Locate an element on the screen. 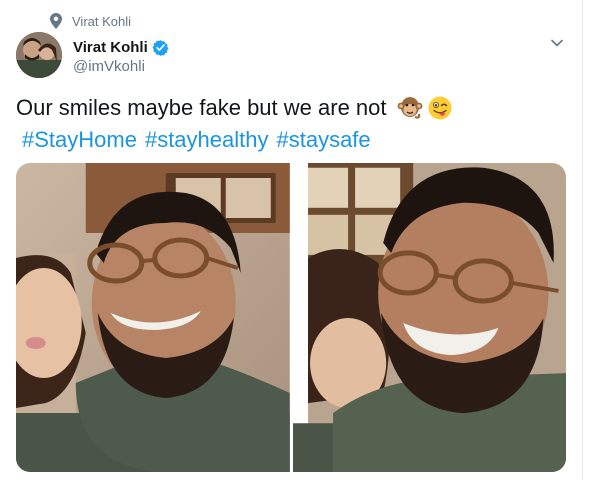 Image resolution: width=597 pixels, height=480 pixels. tweet-text-line: Our smiles maybe fake but we are not is located at coordinates (286, 108).